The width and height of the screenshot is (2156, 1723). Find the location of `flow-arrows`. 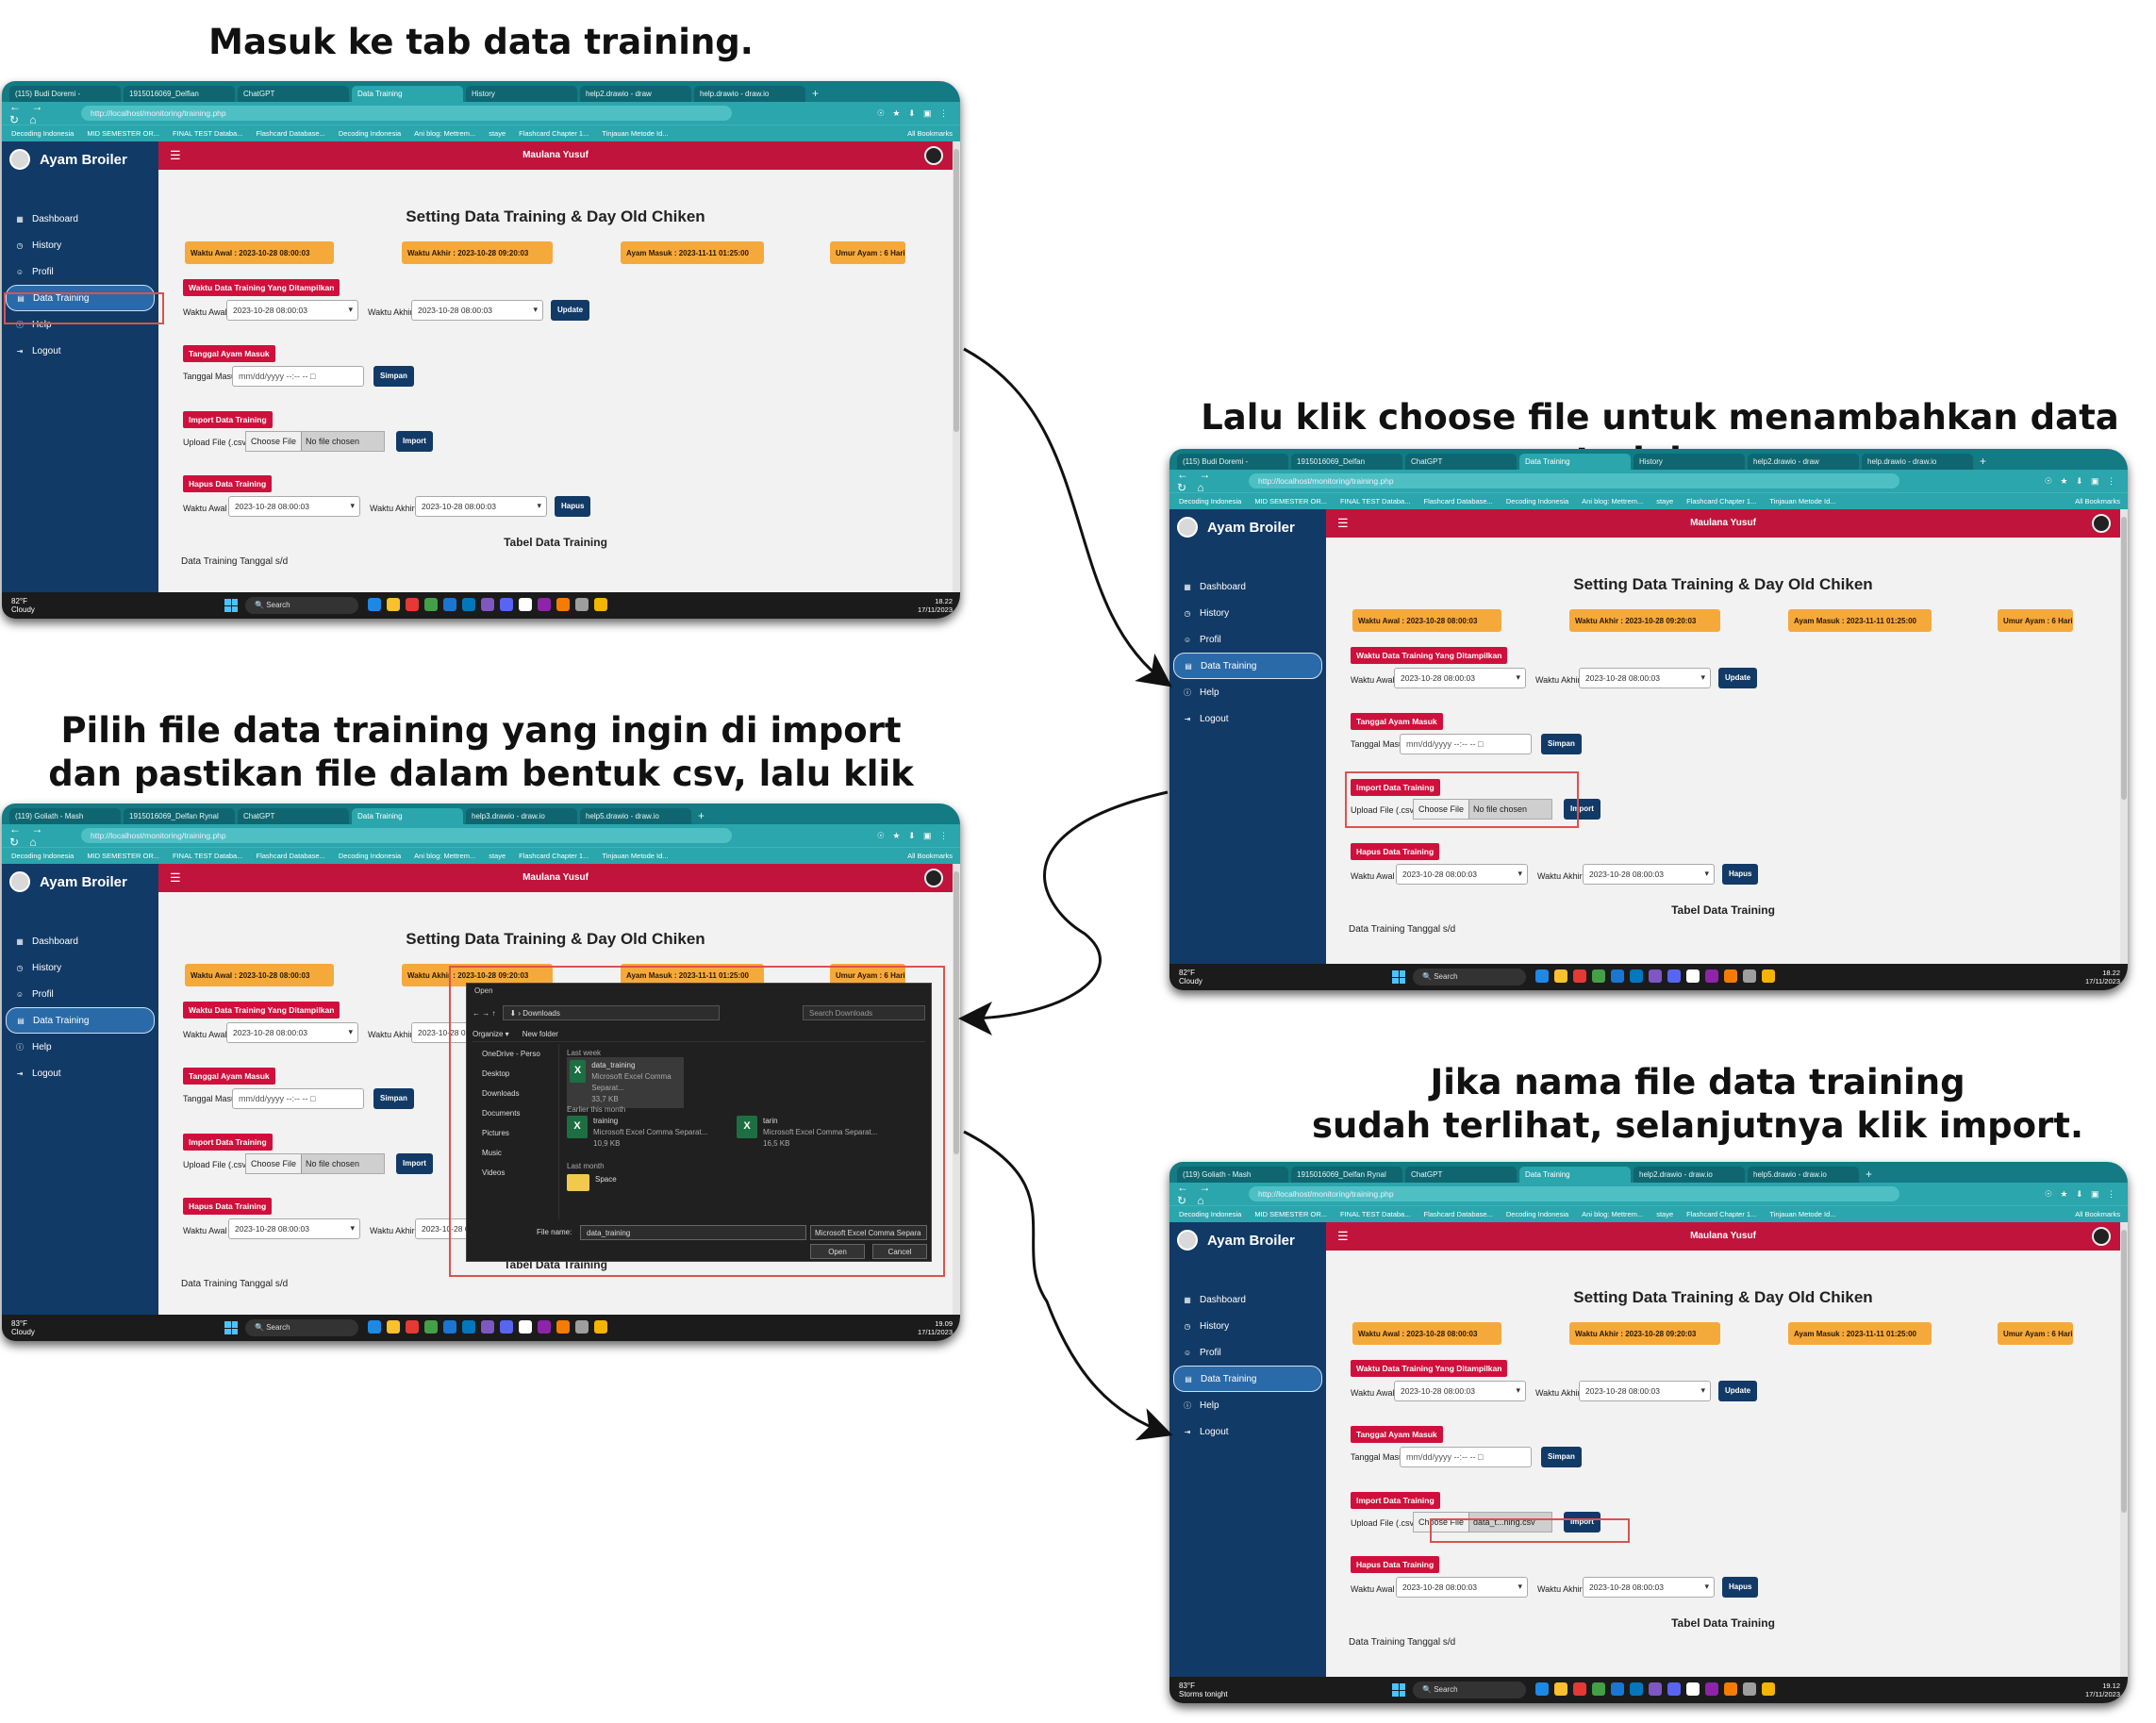

flow-arrows is located at coordinates (1065, 894).